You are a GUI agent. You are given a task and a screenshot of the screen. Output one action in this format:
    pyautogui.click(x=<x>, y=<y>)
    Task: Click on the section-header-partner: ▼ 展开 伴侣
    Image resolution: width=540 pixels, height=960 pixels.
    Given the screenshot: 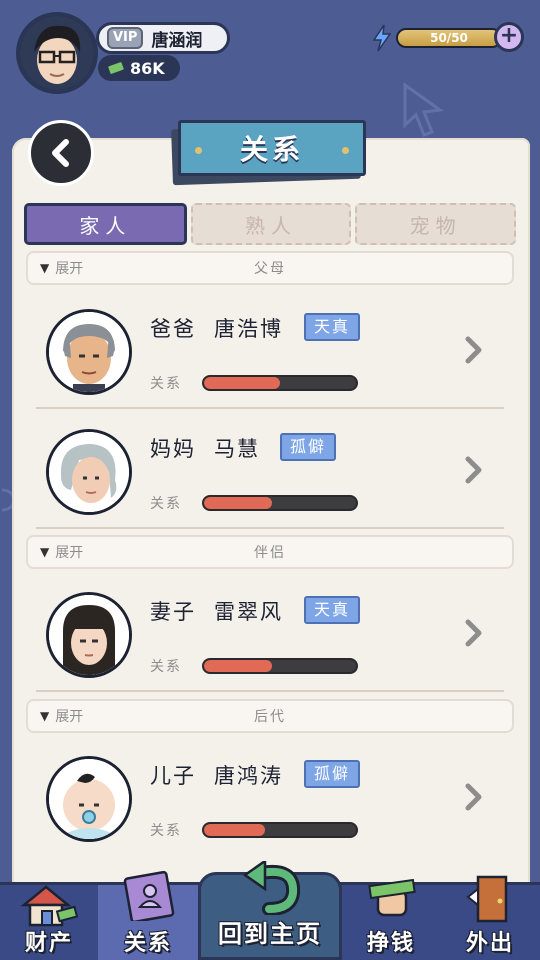 What is the action you would take?
    pyautogui.click(x=270, y=552)
    